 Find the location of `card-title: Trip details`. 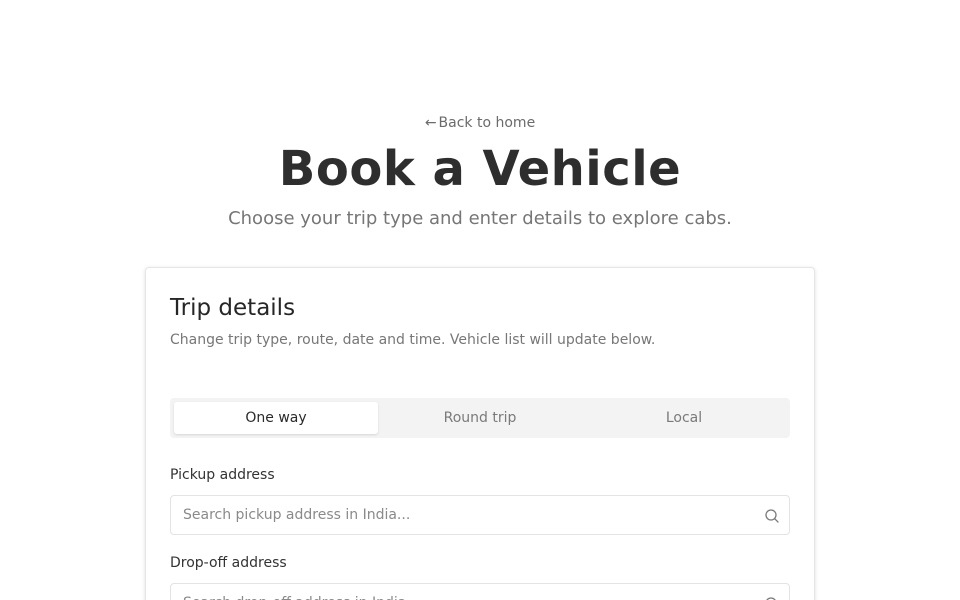

card-title: Trip details is located at coordinates (233, 308).